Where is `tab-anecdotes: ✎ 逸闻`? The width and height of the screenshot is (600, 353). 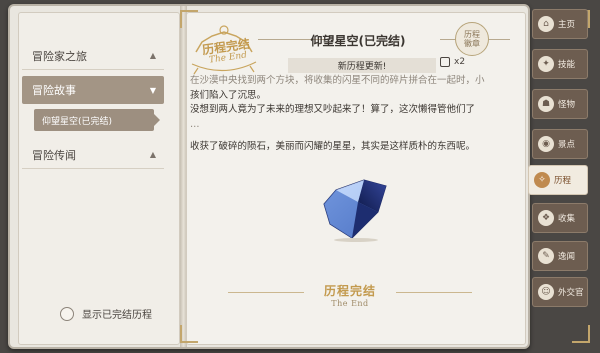
tab-anecdotes: ✎ 逸闻 is located at coordinates (560, 256).